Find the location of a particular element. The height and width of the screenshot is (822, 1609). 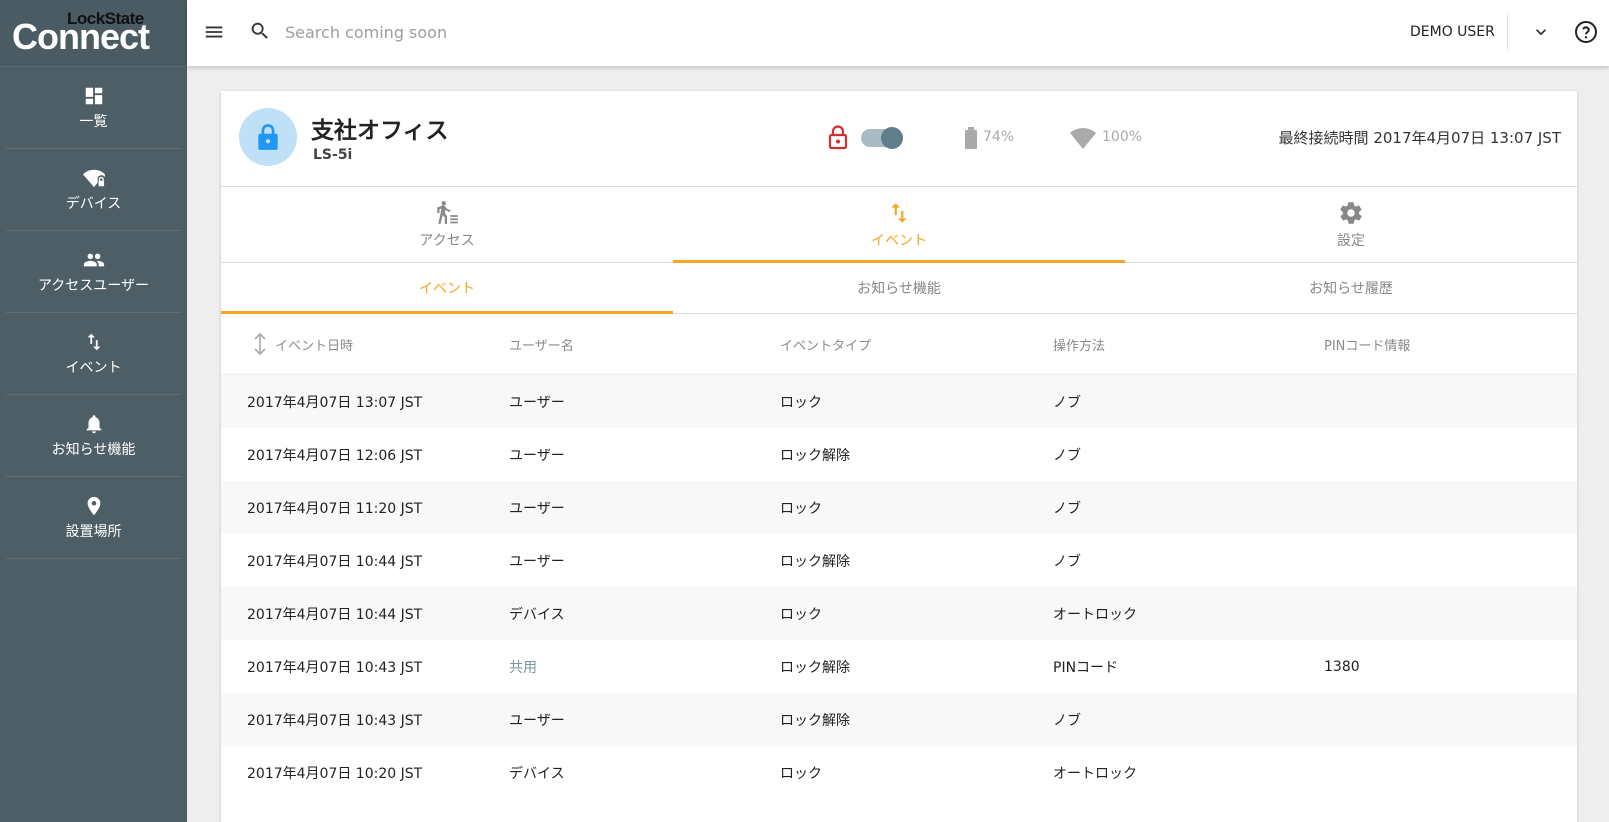

column-header-event-type: イベントタイプ is located at coordinates (899, 344).